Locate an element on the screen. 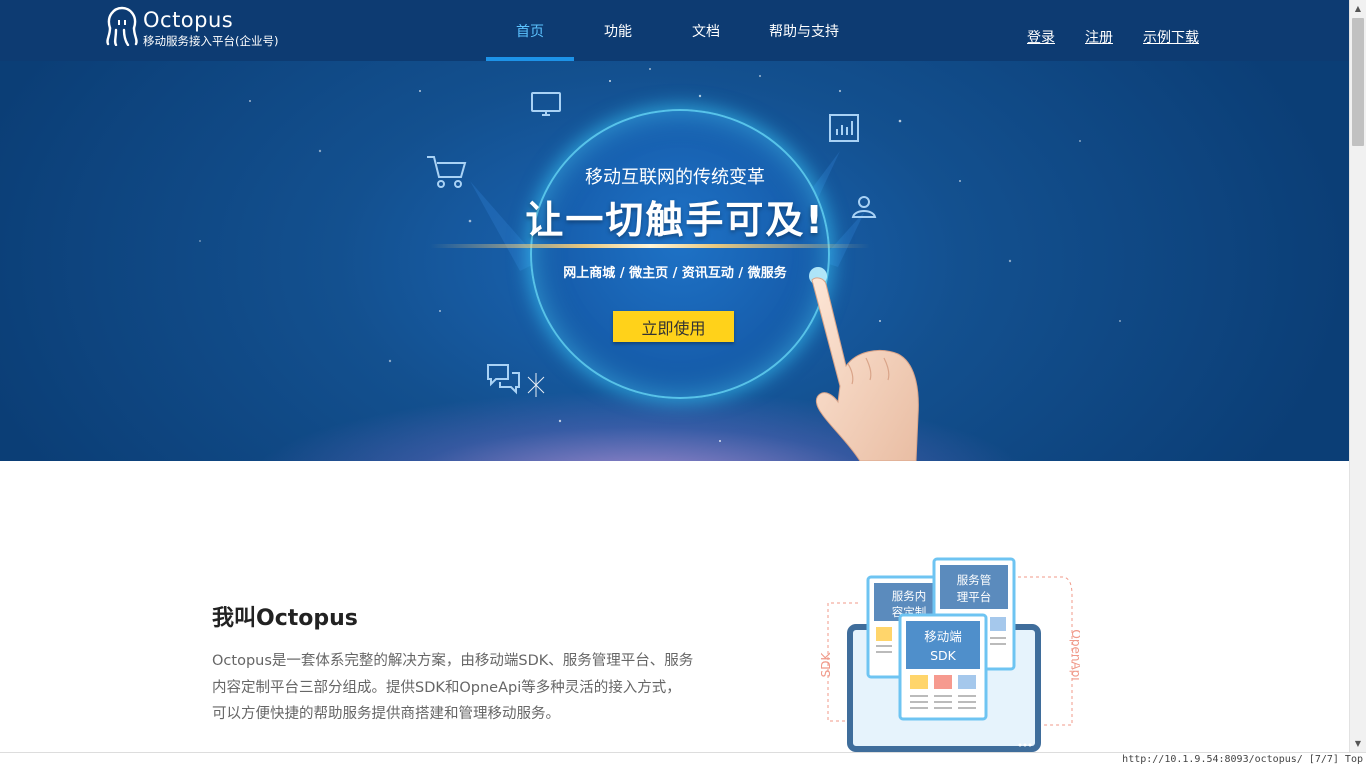 The height and width of the screenshot is (768, 1366). monitor-icon is located at coordinates (546, 104).